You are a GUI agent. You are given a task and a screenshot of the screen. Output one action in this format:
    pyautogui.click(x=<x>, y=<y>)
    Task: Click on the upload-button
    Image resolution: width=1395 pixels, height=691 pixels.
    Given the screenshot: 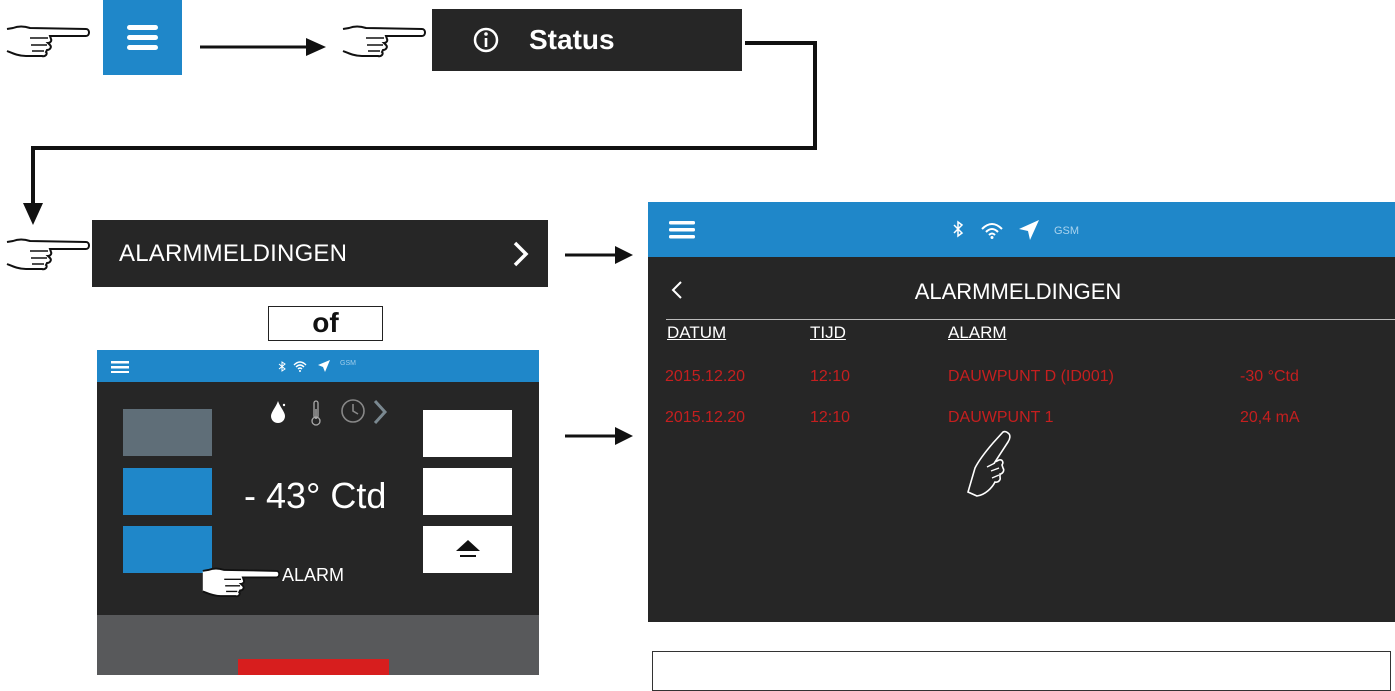 What is the action you would take?
    pyautogui.click(x=467, y=549)
    